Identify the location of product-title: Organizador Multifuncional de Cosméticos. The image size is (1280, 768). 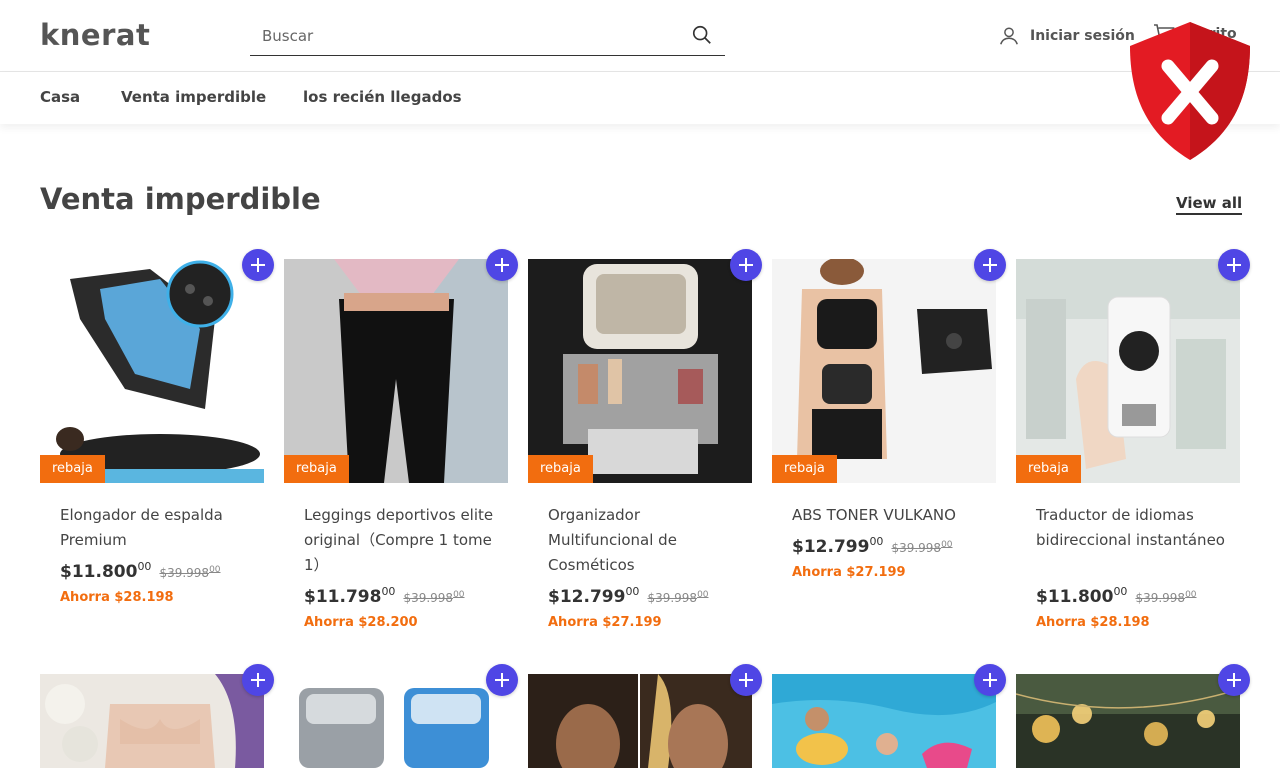
(643, 540).